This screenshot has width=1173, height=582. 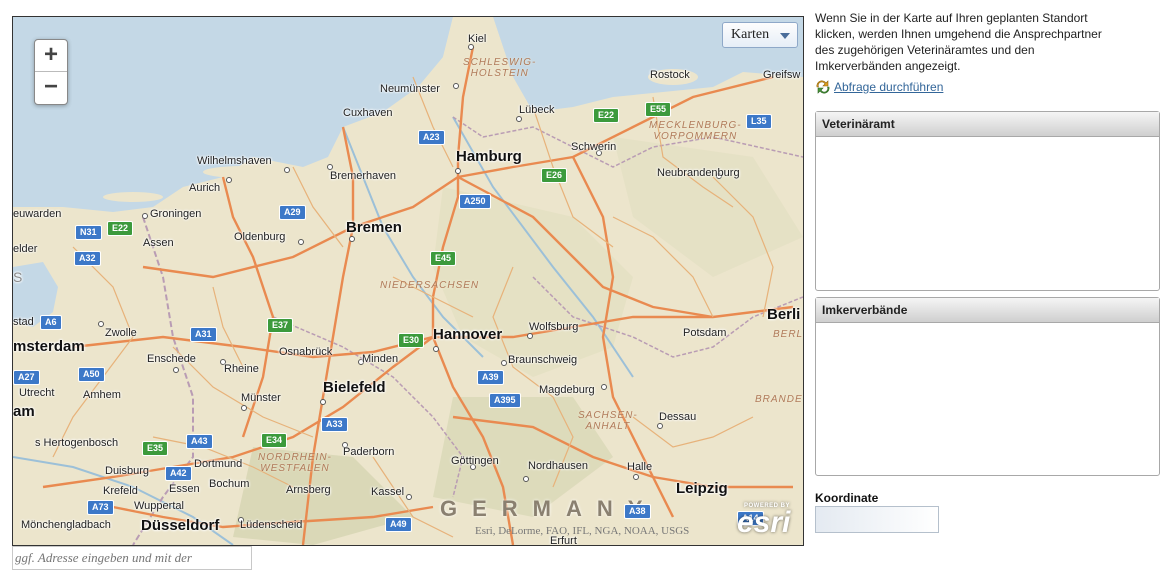 I want to click on city-label: s Hertogenbosch, so click(x=77, y=443).